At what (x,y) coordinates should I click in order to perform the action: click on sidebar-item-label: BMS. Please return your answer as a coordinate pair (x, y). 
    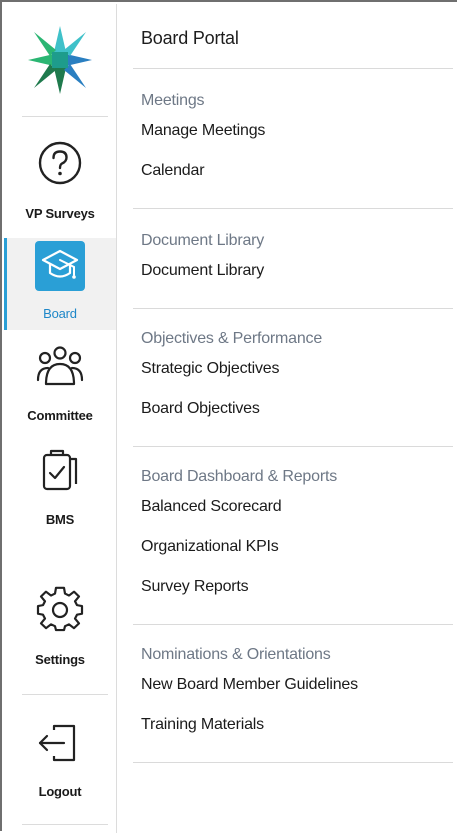
    Looking at the image, I should click on (60, 519).